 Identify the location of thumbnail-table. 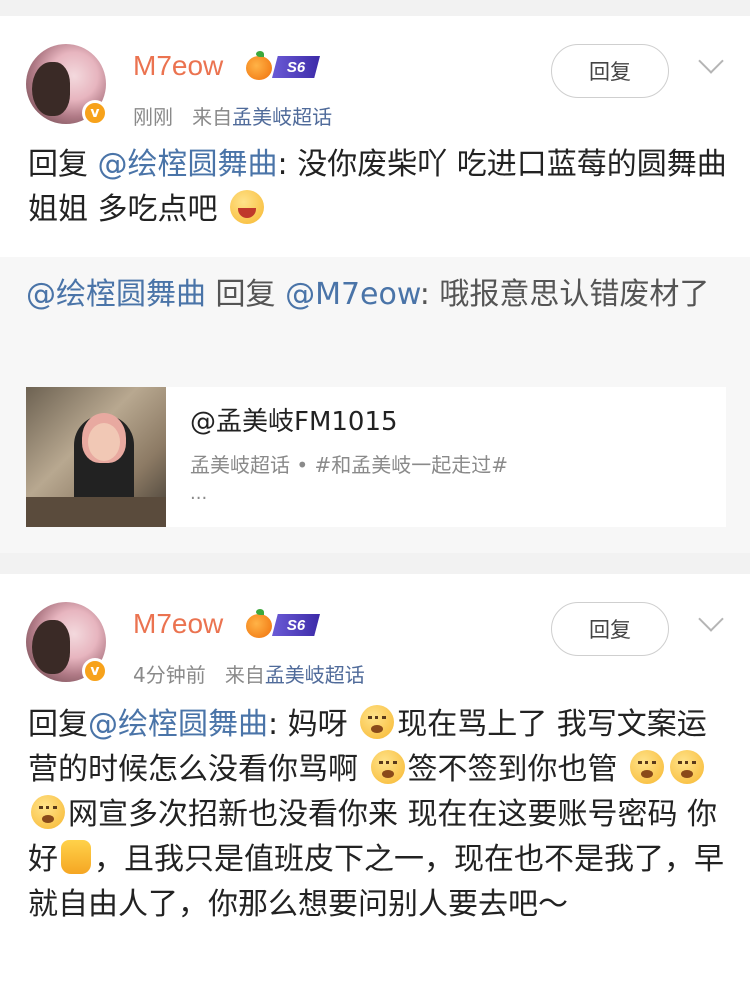
(96, 512).